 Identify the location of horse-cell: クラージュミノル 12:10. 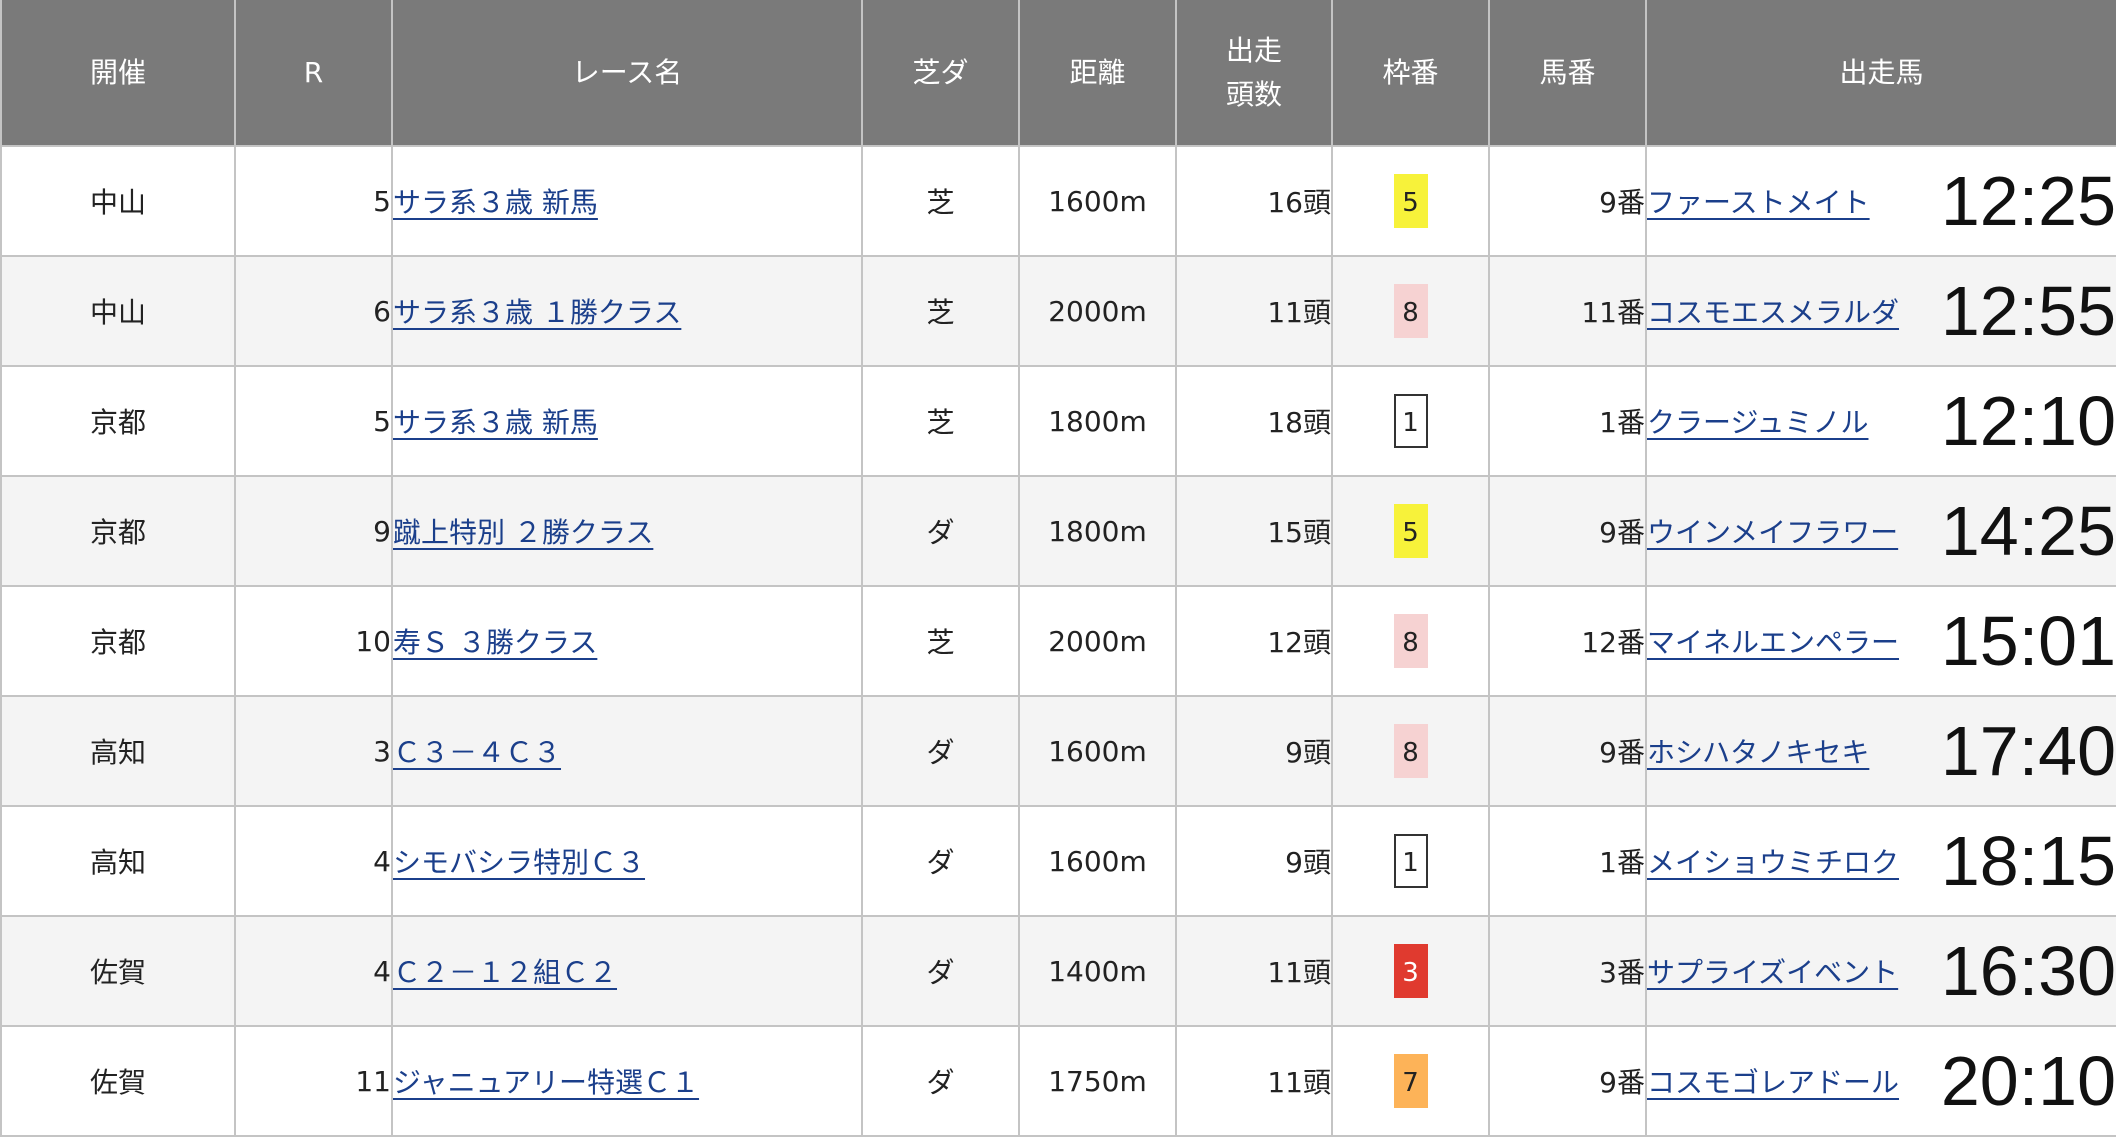
(1880, 421).